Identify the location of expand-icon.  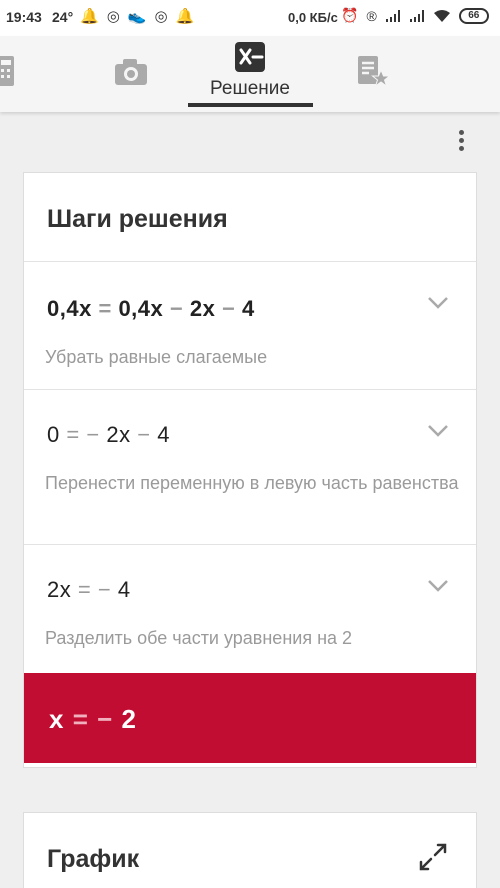
(433, 857).